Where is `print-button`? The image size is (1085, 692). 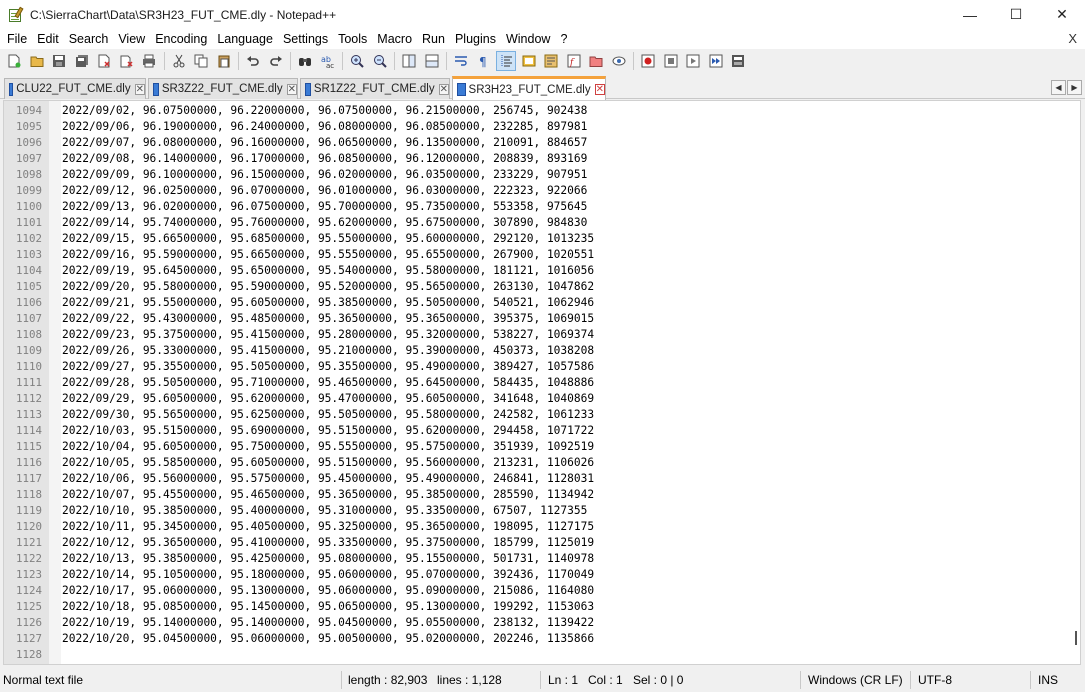
print-button is located at coordinates (149, 61).